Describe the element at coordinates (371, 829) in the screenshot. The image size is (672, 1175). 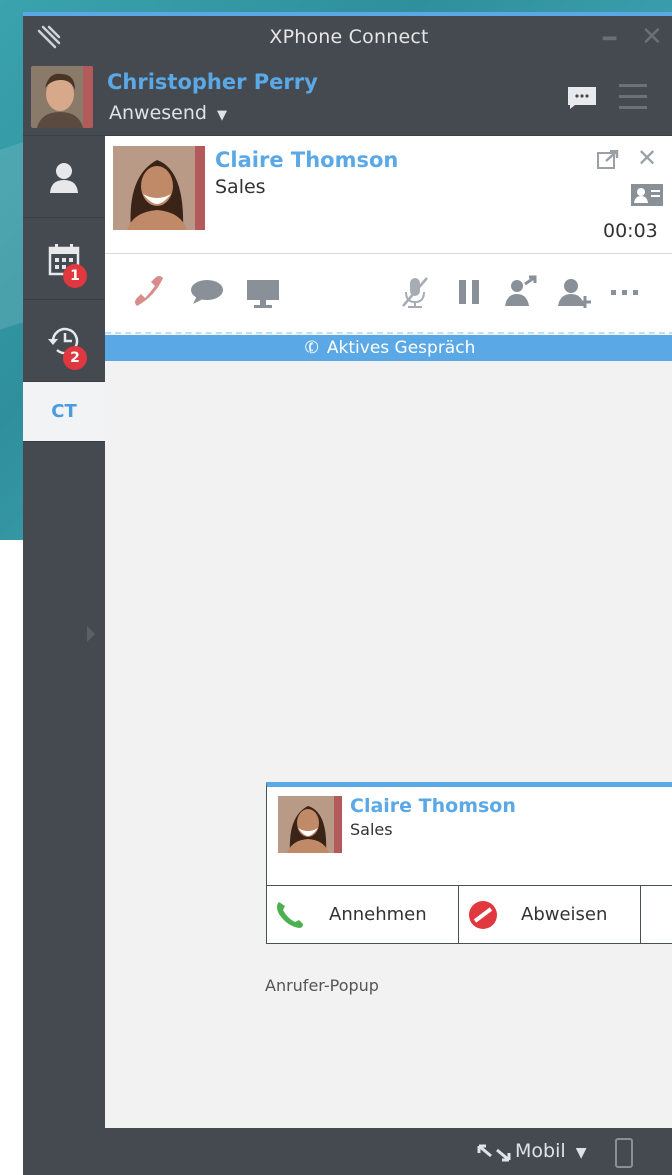
I see `popup-contact-department: Sales` at that location.